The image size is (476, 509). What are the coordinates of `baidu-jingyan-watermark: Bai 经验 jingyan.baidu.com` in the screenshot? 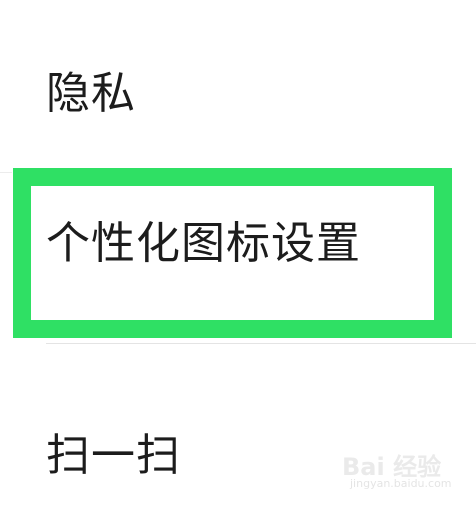 It's located at (402, 470).